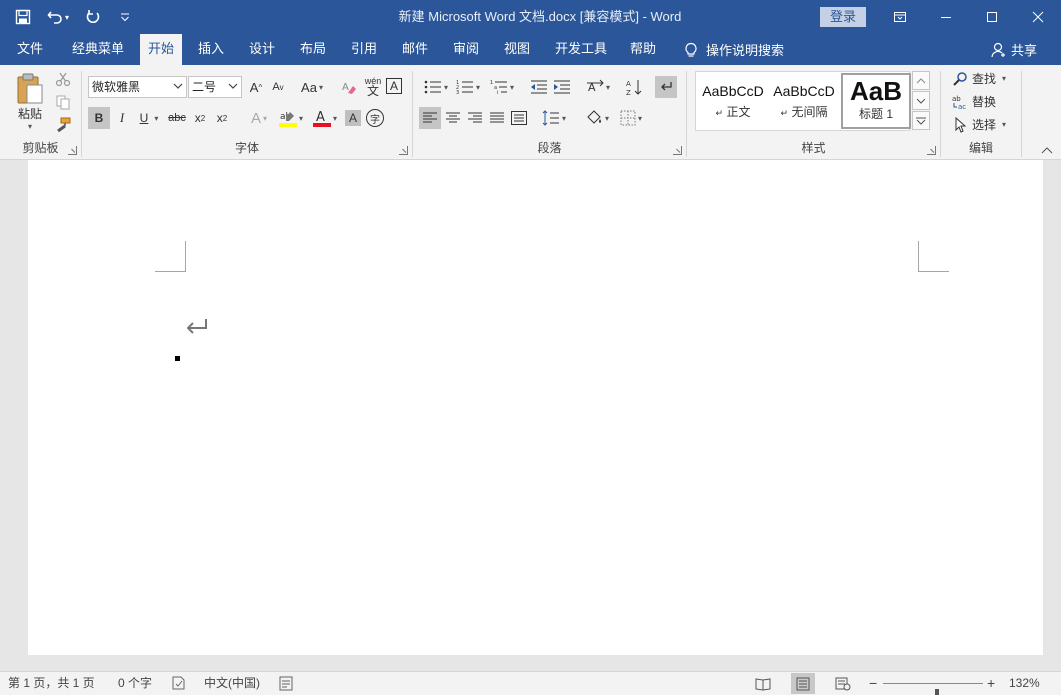  I want to click on enclose-characters-button: 字, so click(375, 118).